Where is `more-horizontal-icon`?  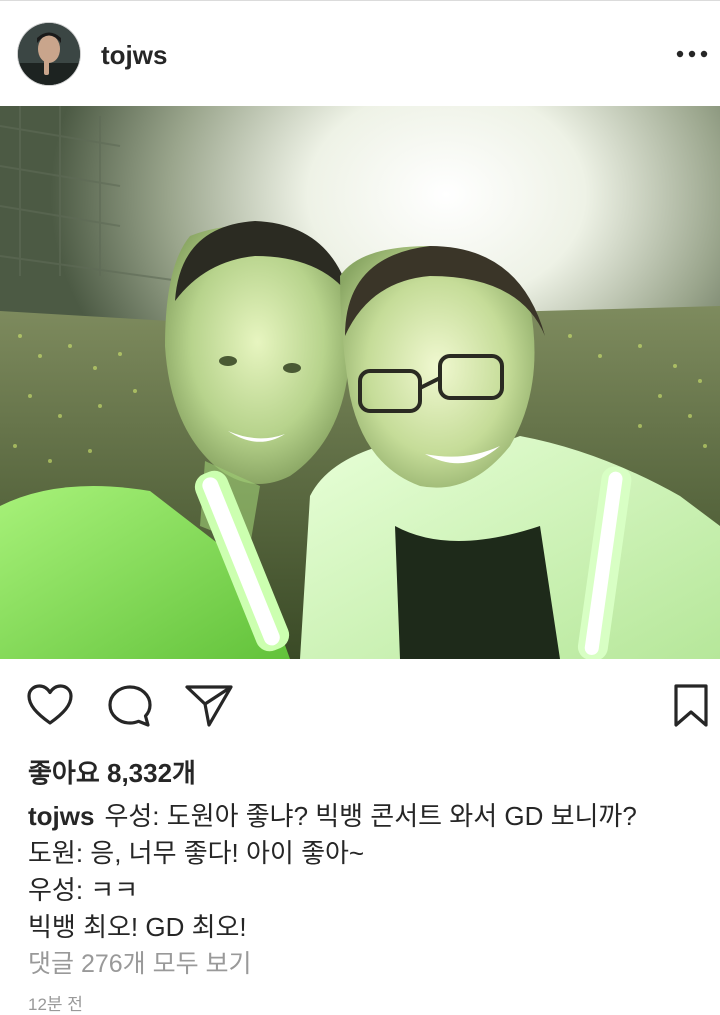
more-horizontal-icon is located at coordinates (692, 54).